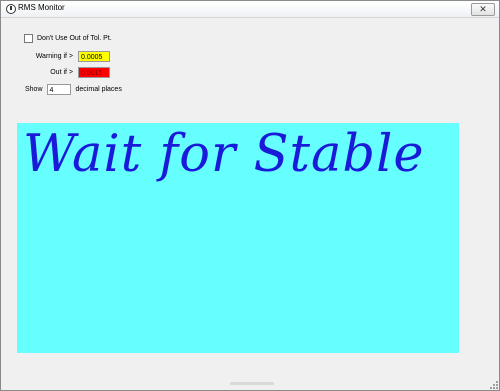 The width and height of the screenshot is (500, 391). What do you see at coordinates (483, 9) in the screenshot?
I see `close-button: ✕` at bounding box center [483, 9].